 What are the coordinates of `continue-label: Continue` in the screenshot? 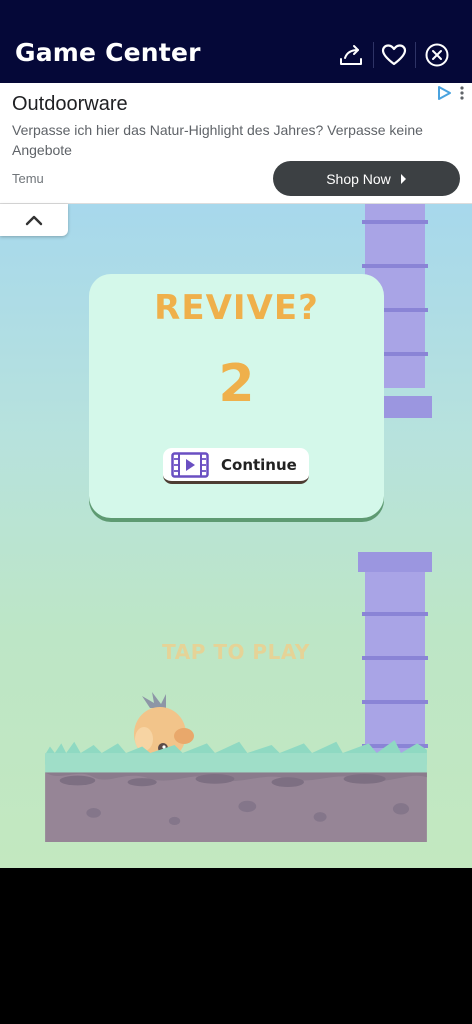 It's located at (259, 464).